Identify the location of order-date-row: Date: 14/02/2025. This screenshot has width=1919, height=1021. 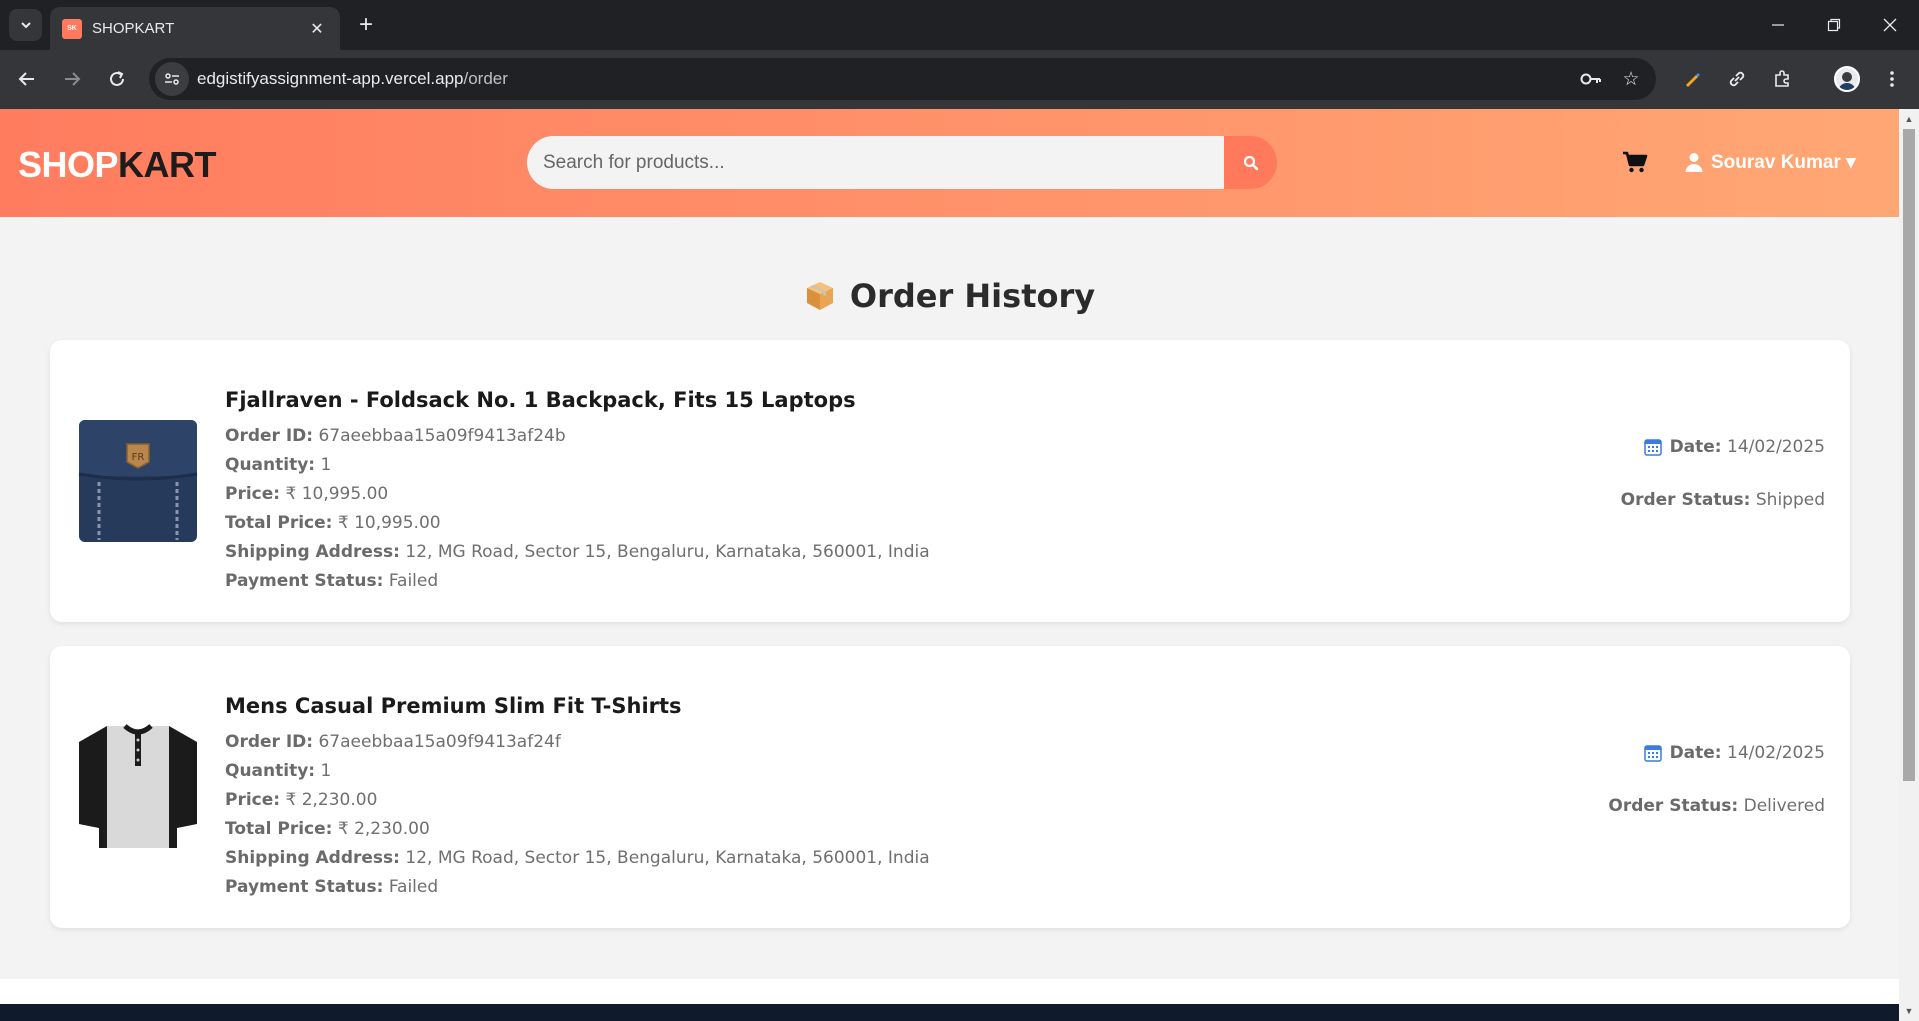
(1716, 753).